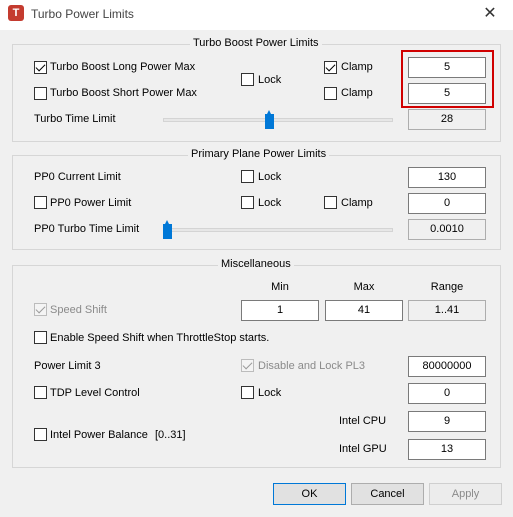 This screenshot has width=513, height=517. Describe the element at coordinates (447, 79) in the screenshot. I see `highlight-box` at that location.